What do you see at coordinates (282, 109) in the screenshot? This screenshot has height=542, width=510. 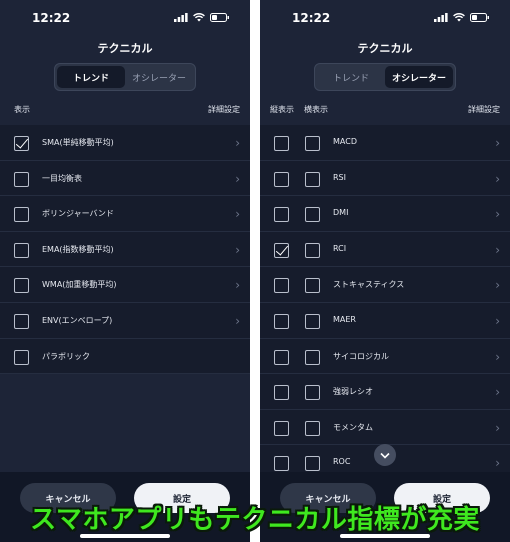 I see `vertical-header: 縦表示` at bounding box center [282, 109].